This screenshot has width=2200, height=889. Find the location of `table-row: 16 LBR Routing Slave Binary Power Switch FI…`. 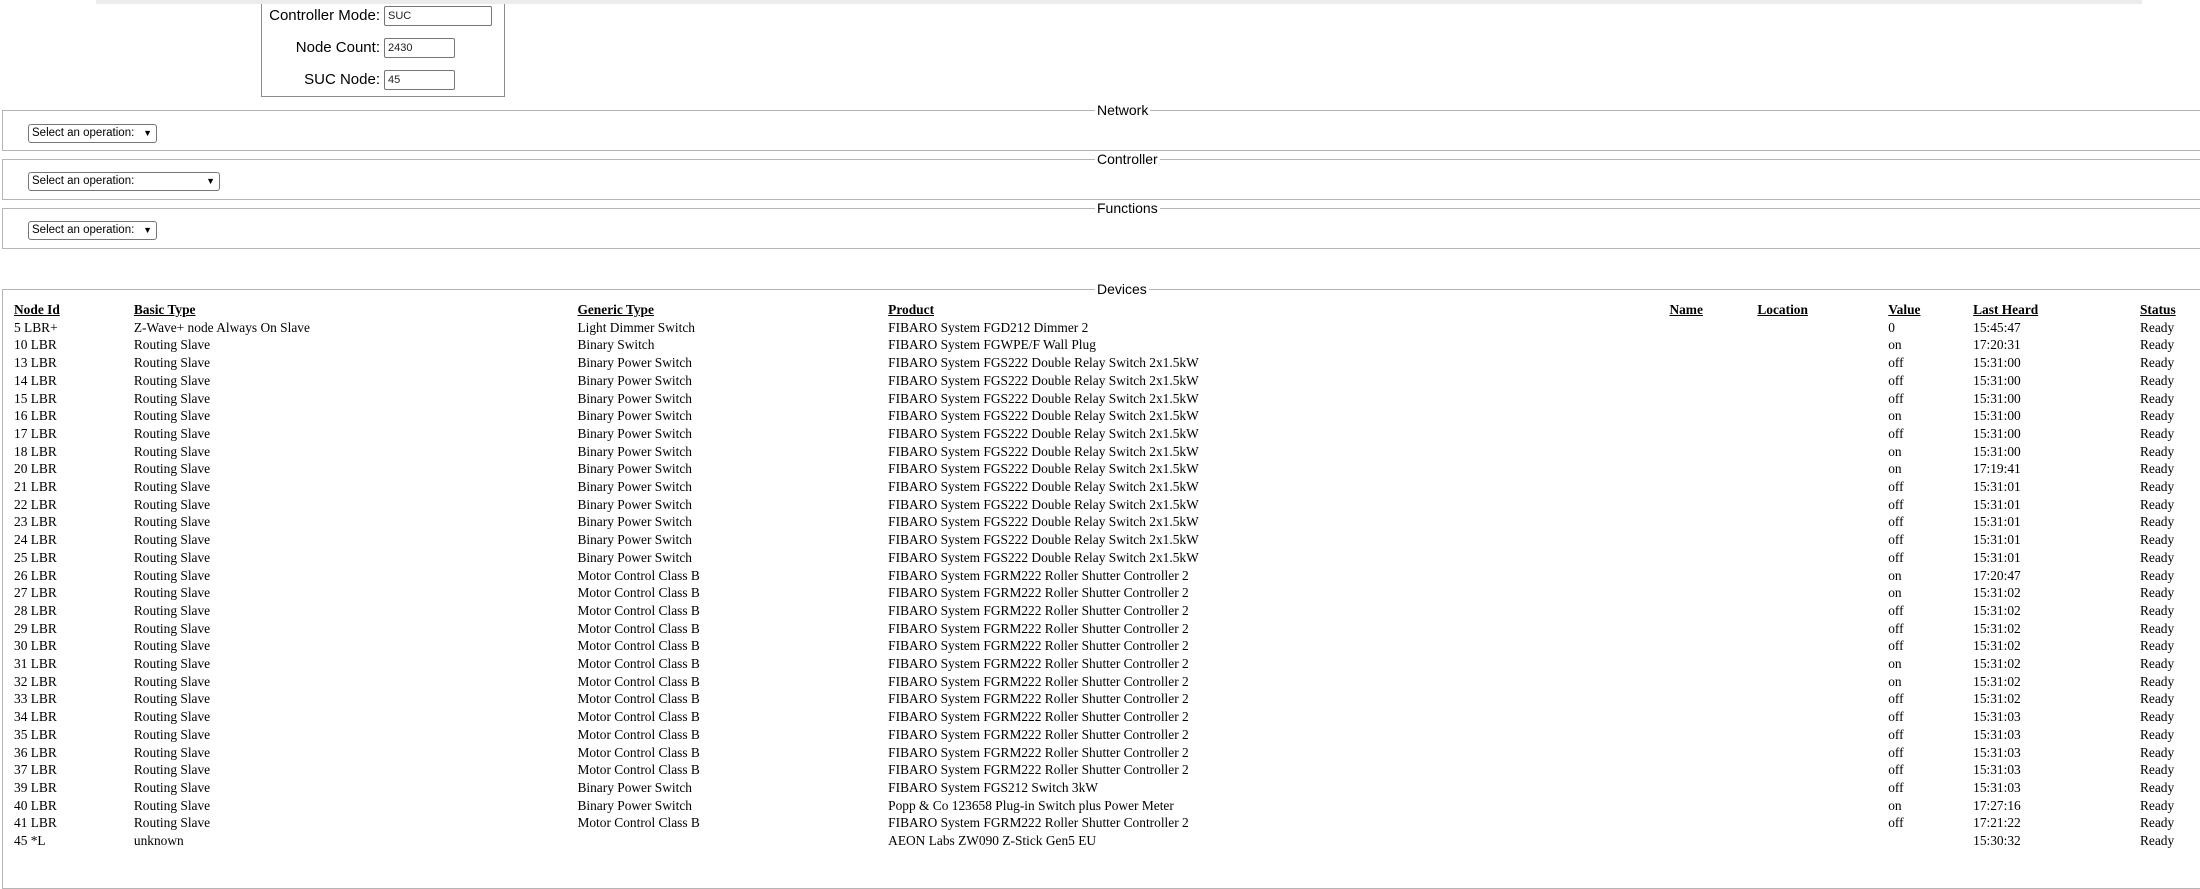

table-row: 16 LBR Routing Slave Binary Power Switch FI… is located at coordinates (1107, 416).